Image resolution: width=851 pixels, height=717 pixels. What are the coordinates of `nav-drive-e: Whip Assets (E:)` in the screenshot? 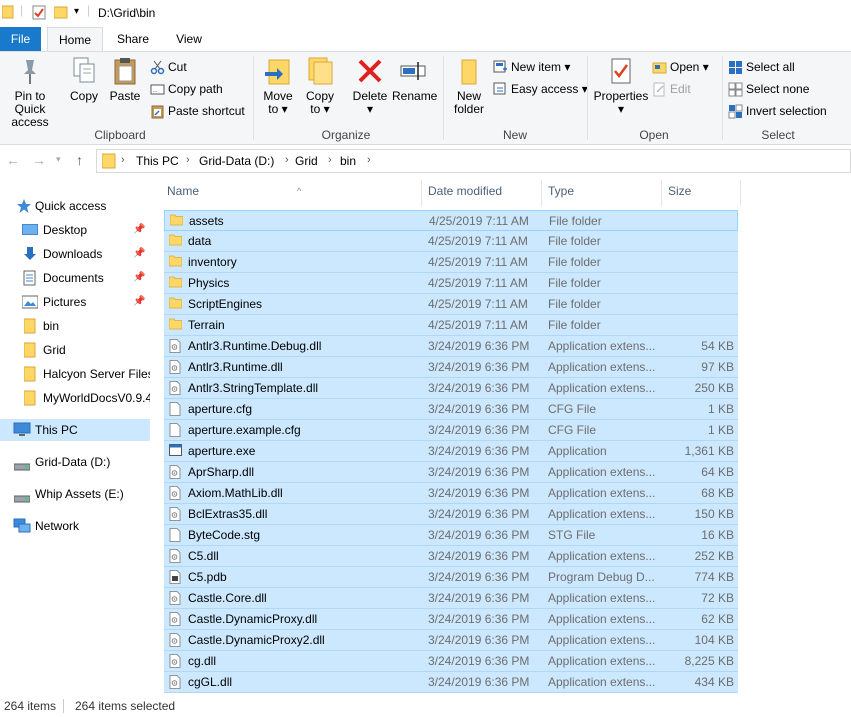 It's located at (75, 494).